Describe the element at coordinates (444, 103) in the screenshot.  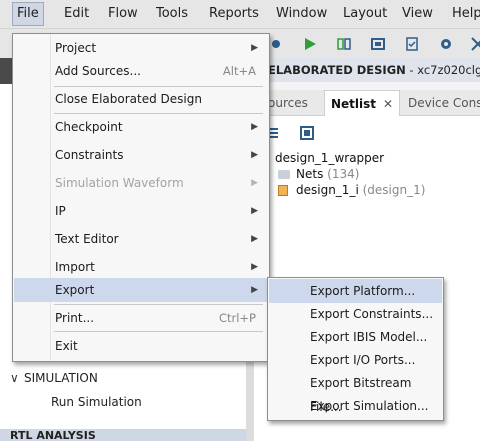
I see `tab-device-constraints: Device Const` at that location.